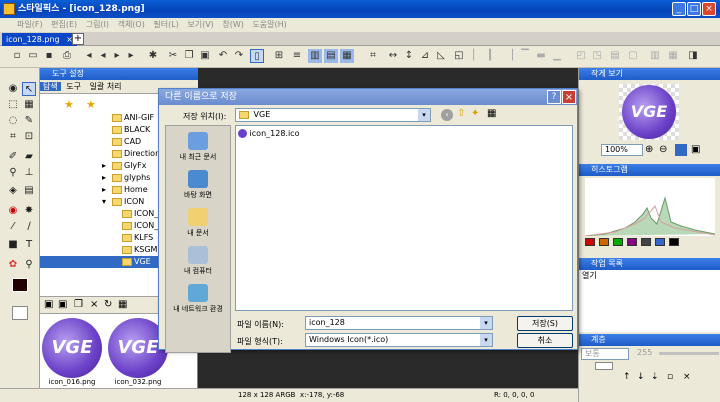 The height and width of the screenshot is (402, 720). What do you see at coordinates (604, 242) in the screenshot?
I see `orange-channel-icon` at bounding box center [604, 242].